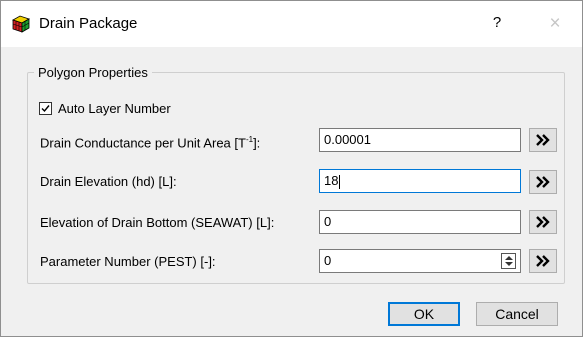 The height and width of the screenshot is (339, 585). What do you see at coordinates (509, 258) in the screenshot?
I see `spin-up-icon` at bounding box center [509, 258].